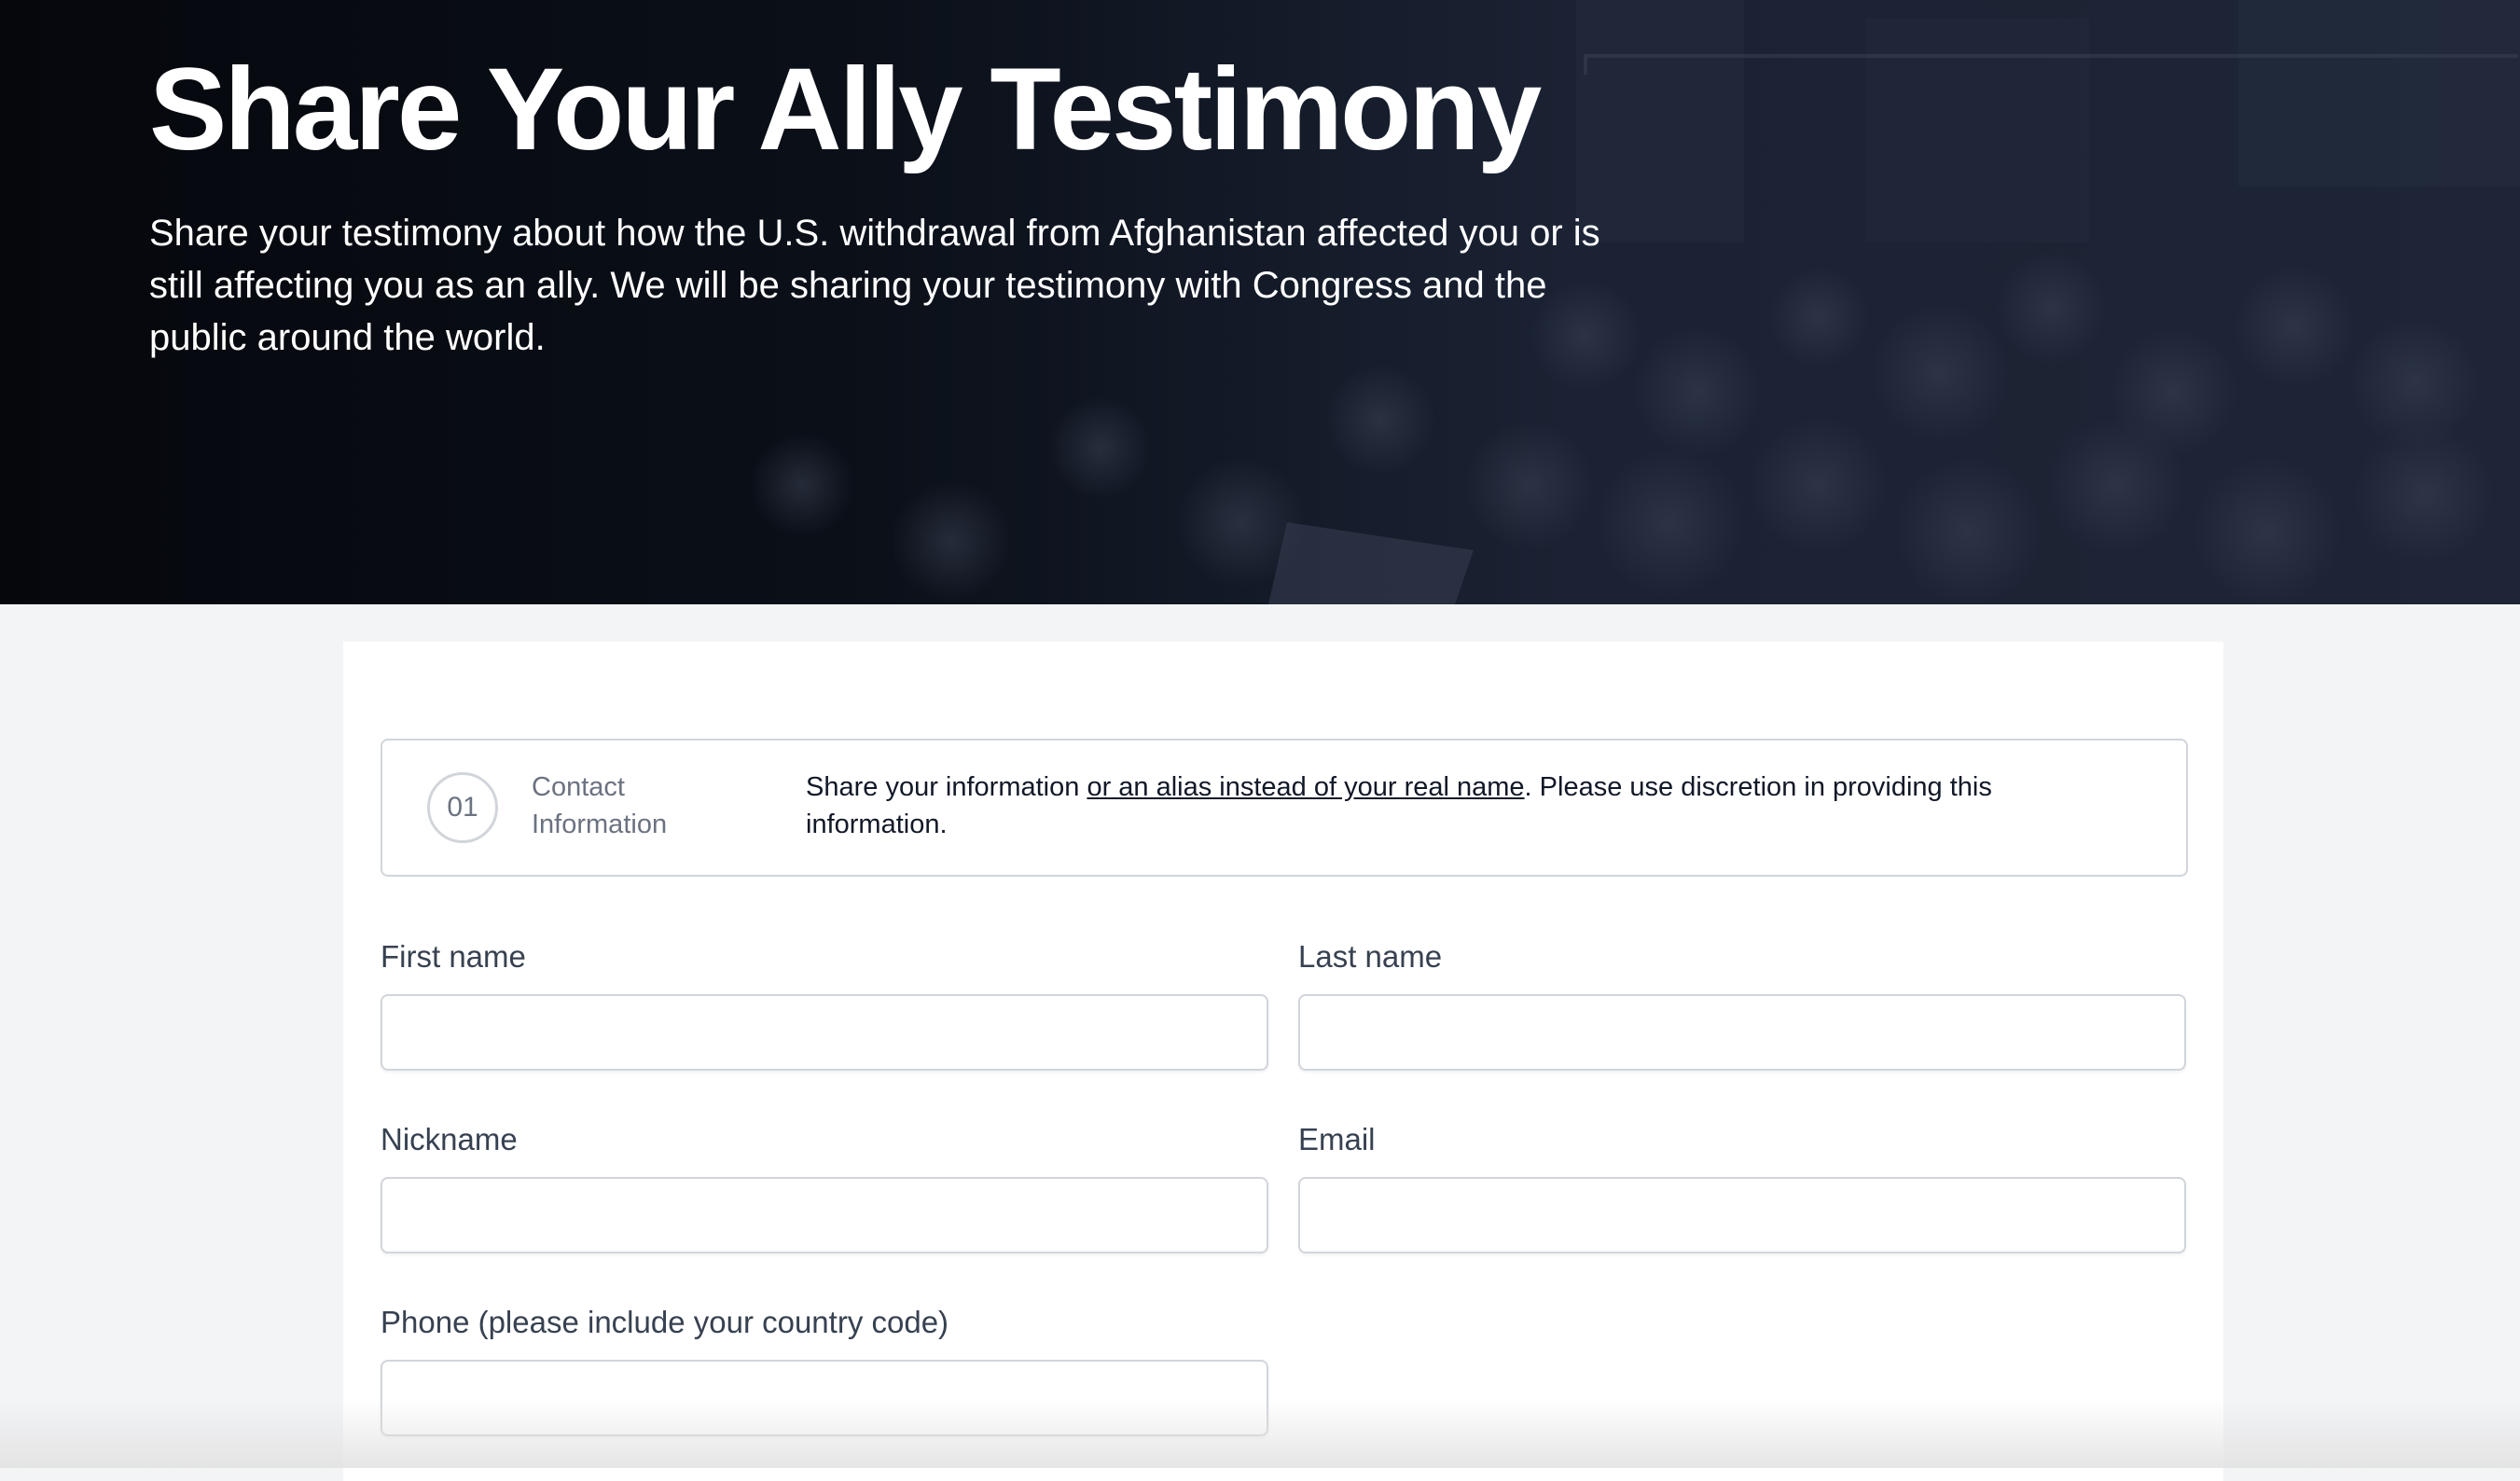 The image size is (2520, 1481). Describe the element at coordinates (453, 956) in the screenshot. I see `first-name-label: First name` at that location.